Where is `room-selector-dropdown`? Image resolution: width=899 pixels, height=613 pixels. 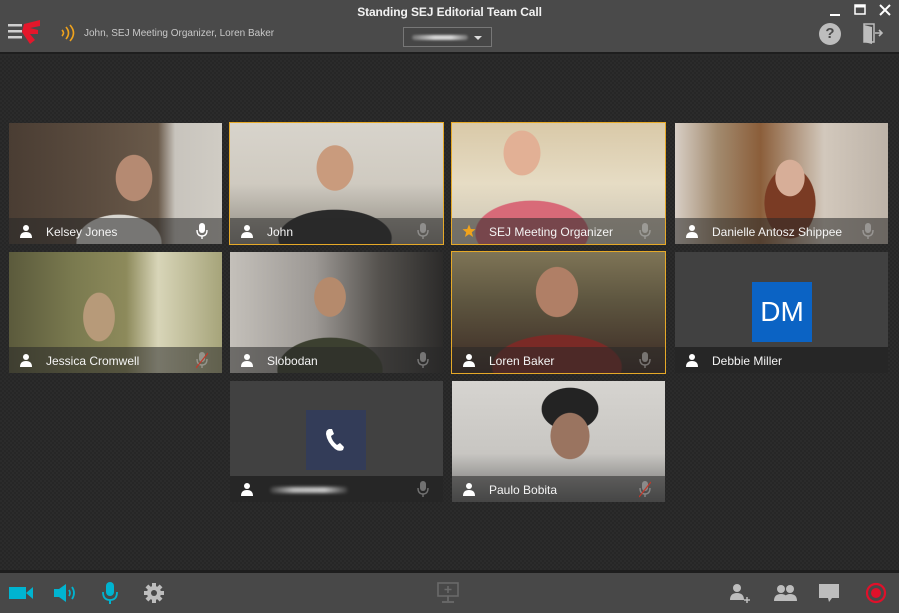 room-selector-dropdown is located at coordinates (447, 37).